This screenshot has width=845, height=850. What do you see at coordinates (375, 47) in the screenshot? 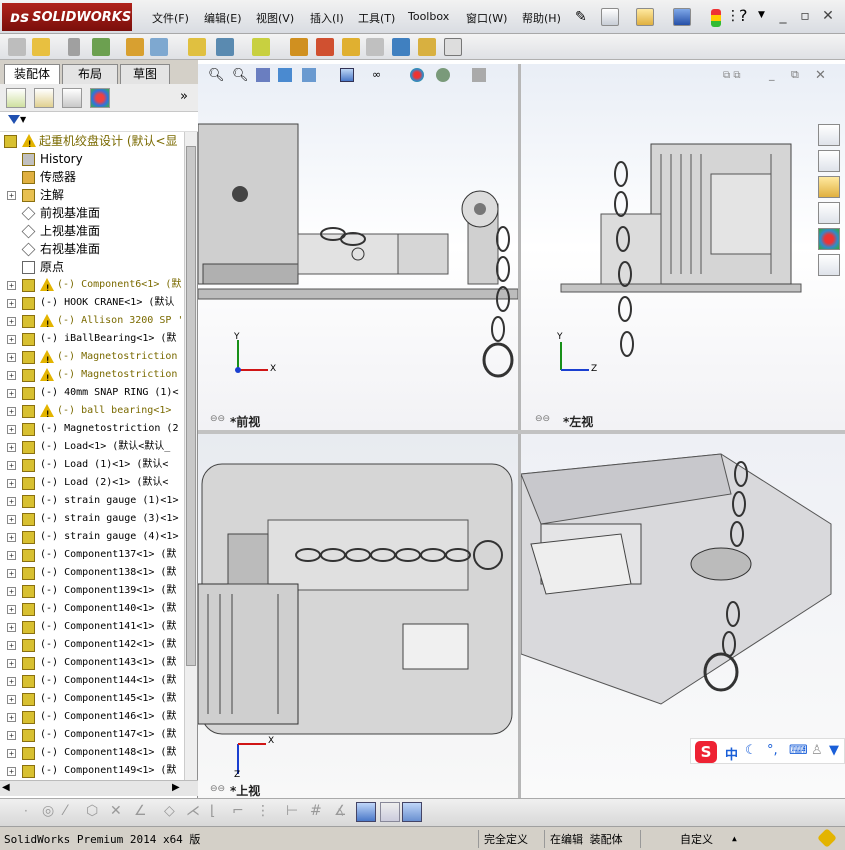
I see `exploded-view-icon` at bounding box center [375, 47].